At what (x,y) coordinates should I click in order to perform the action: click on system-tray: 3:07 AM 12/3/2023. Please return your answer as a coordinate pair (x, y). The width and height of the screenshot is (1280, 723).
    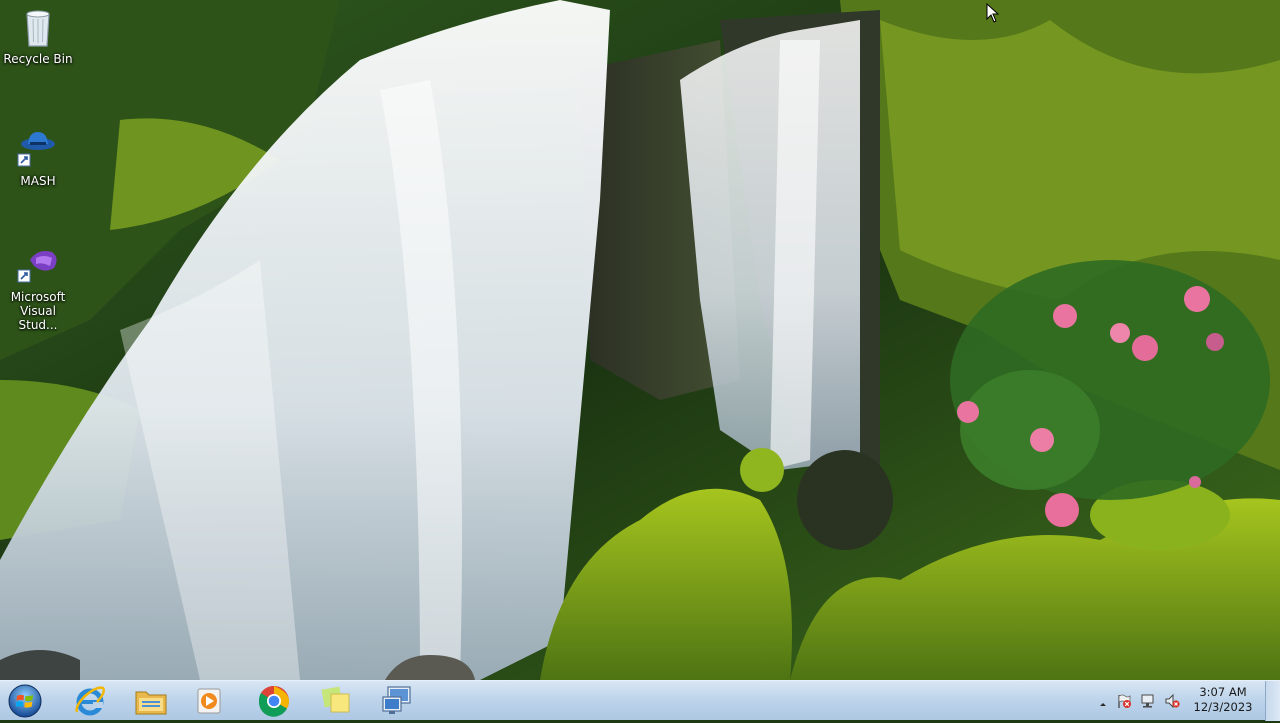
    Looking at the image, I should click on (1185, 701).